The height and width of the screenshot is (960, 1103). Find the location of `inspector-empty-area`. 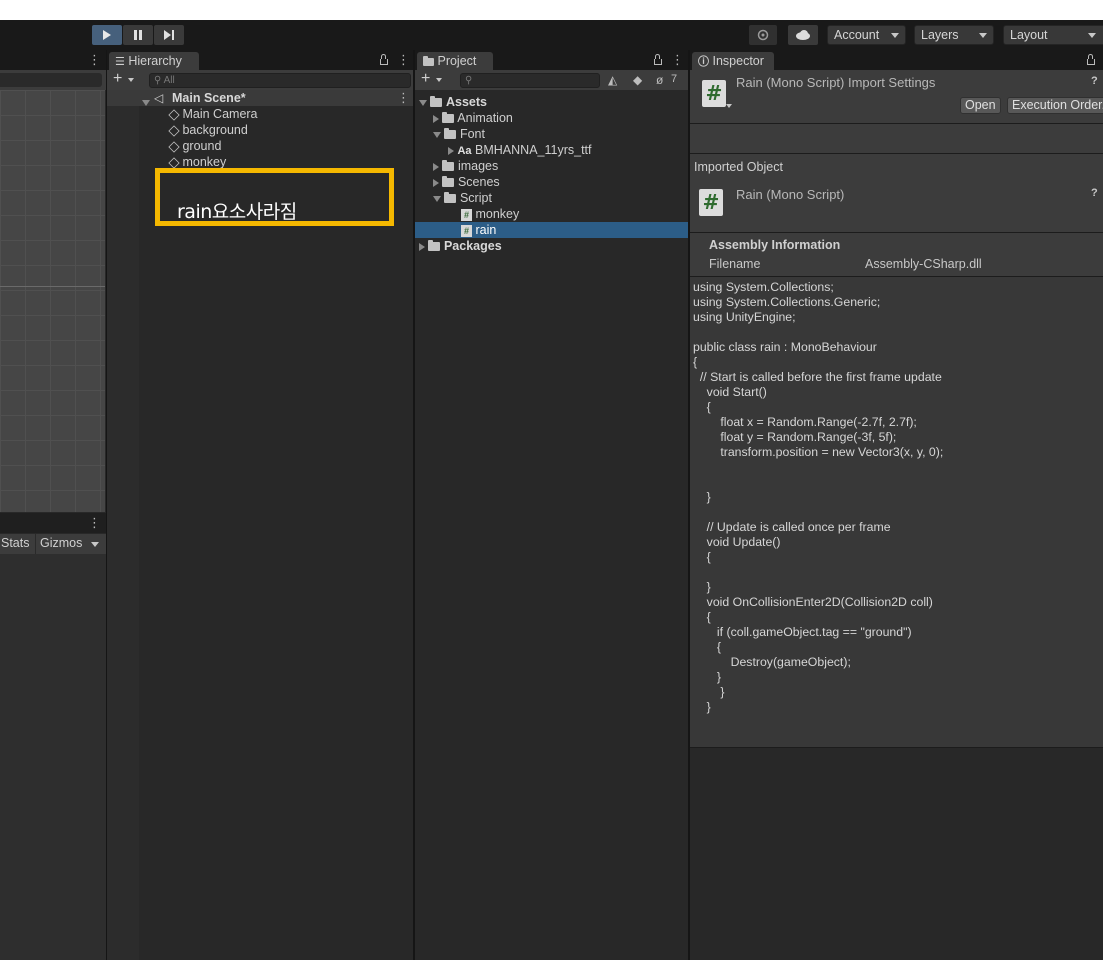

inspector-empty-area is located at coordinates (896, 854).